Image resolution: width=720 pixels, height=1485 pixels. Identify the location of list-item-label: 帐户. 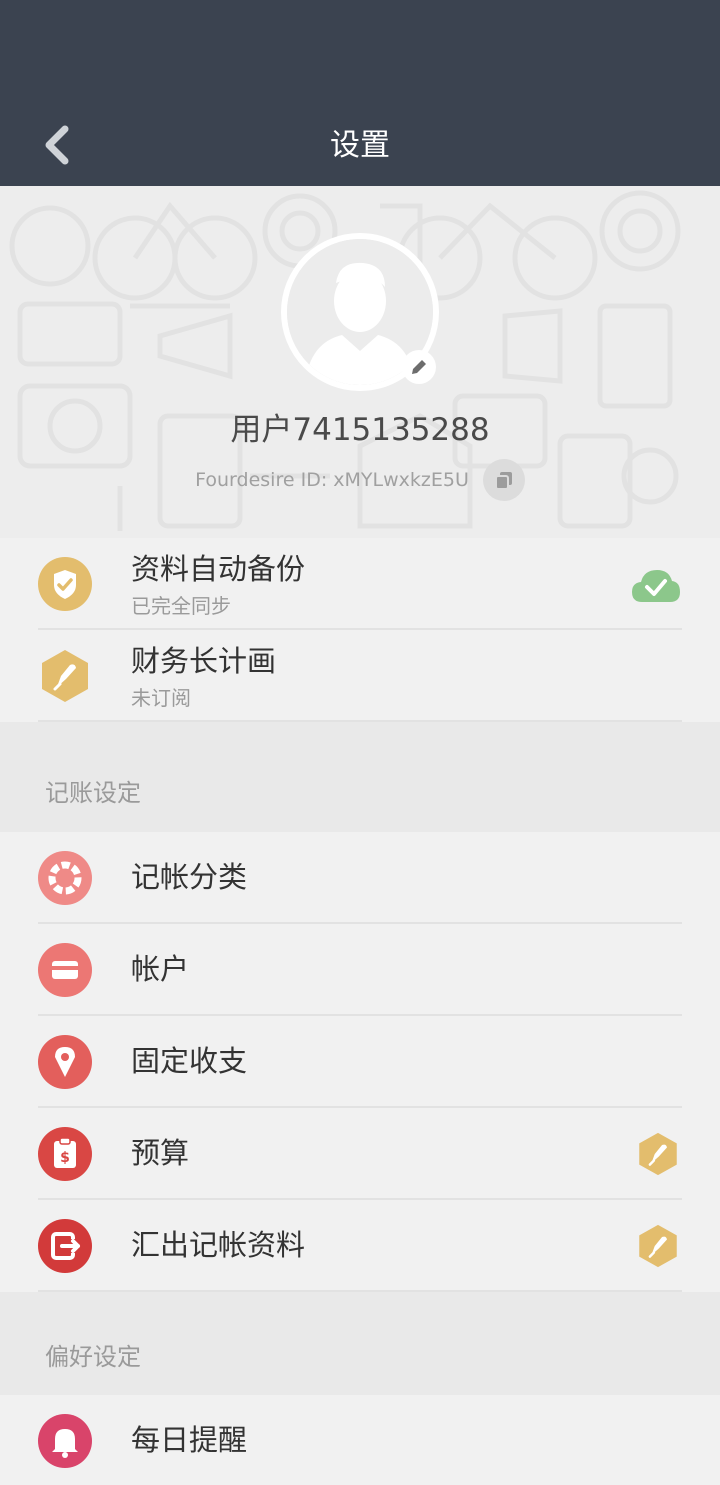
(160, 969).